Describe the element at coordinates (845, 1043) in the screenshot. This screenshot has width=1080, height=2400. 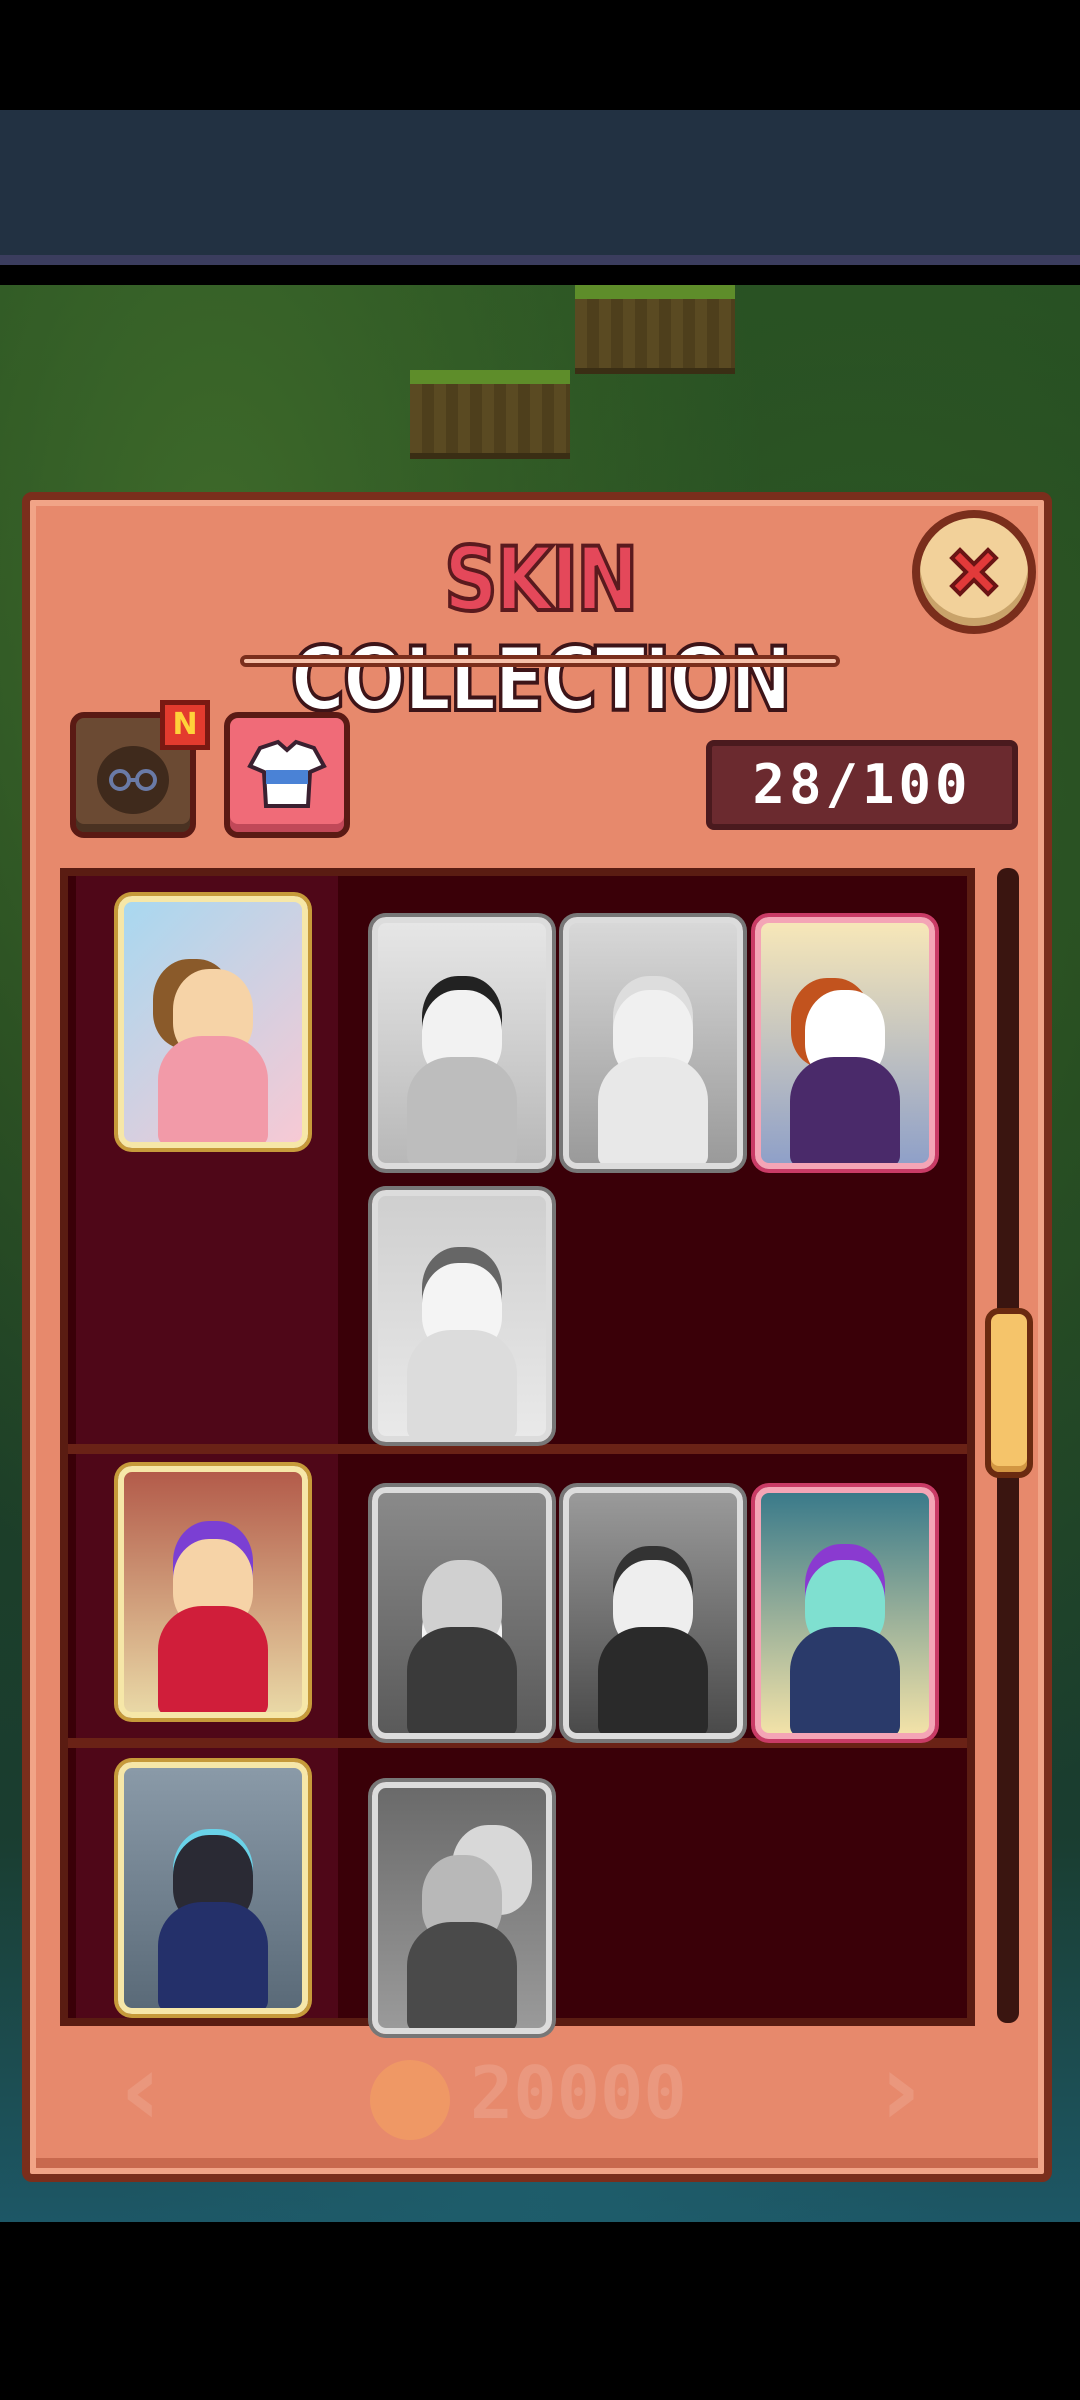
I see `skin-card-robot-girl` at that location.